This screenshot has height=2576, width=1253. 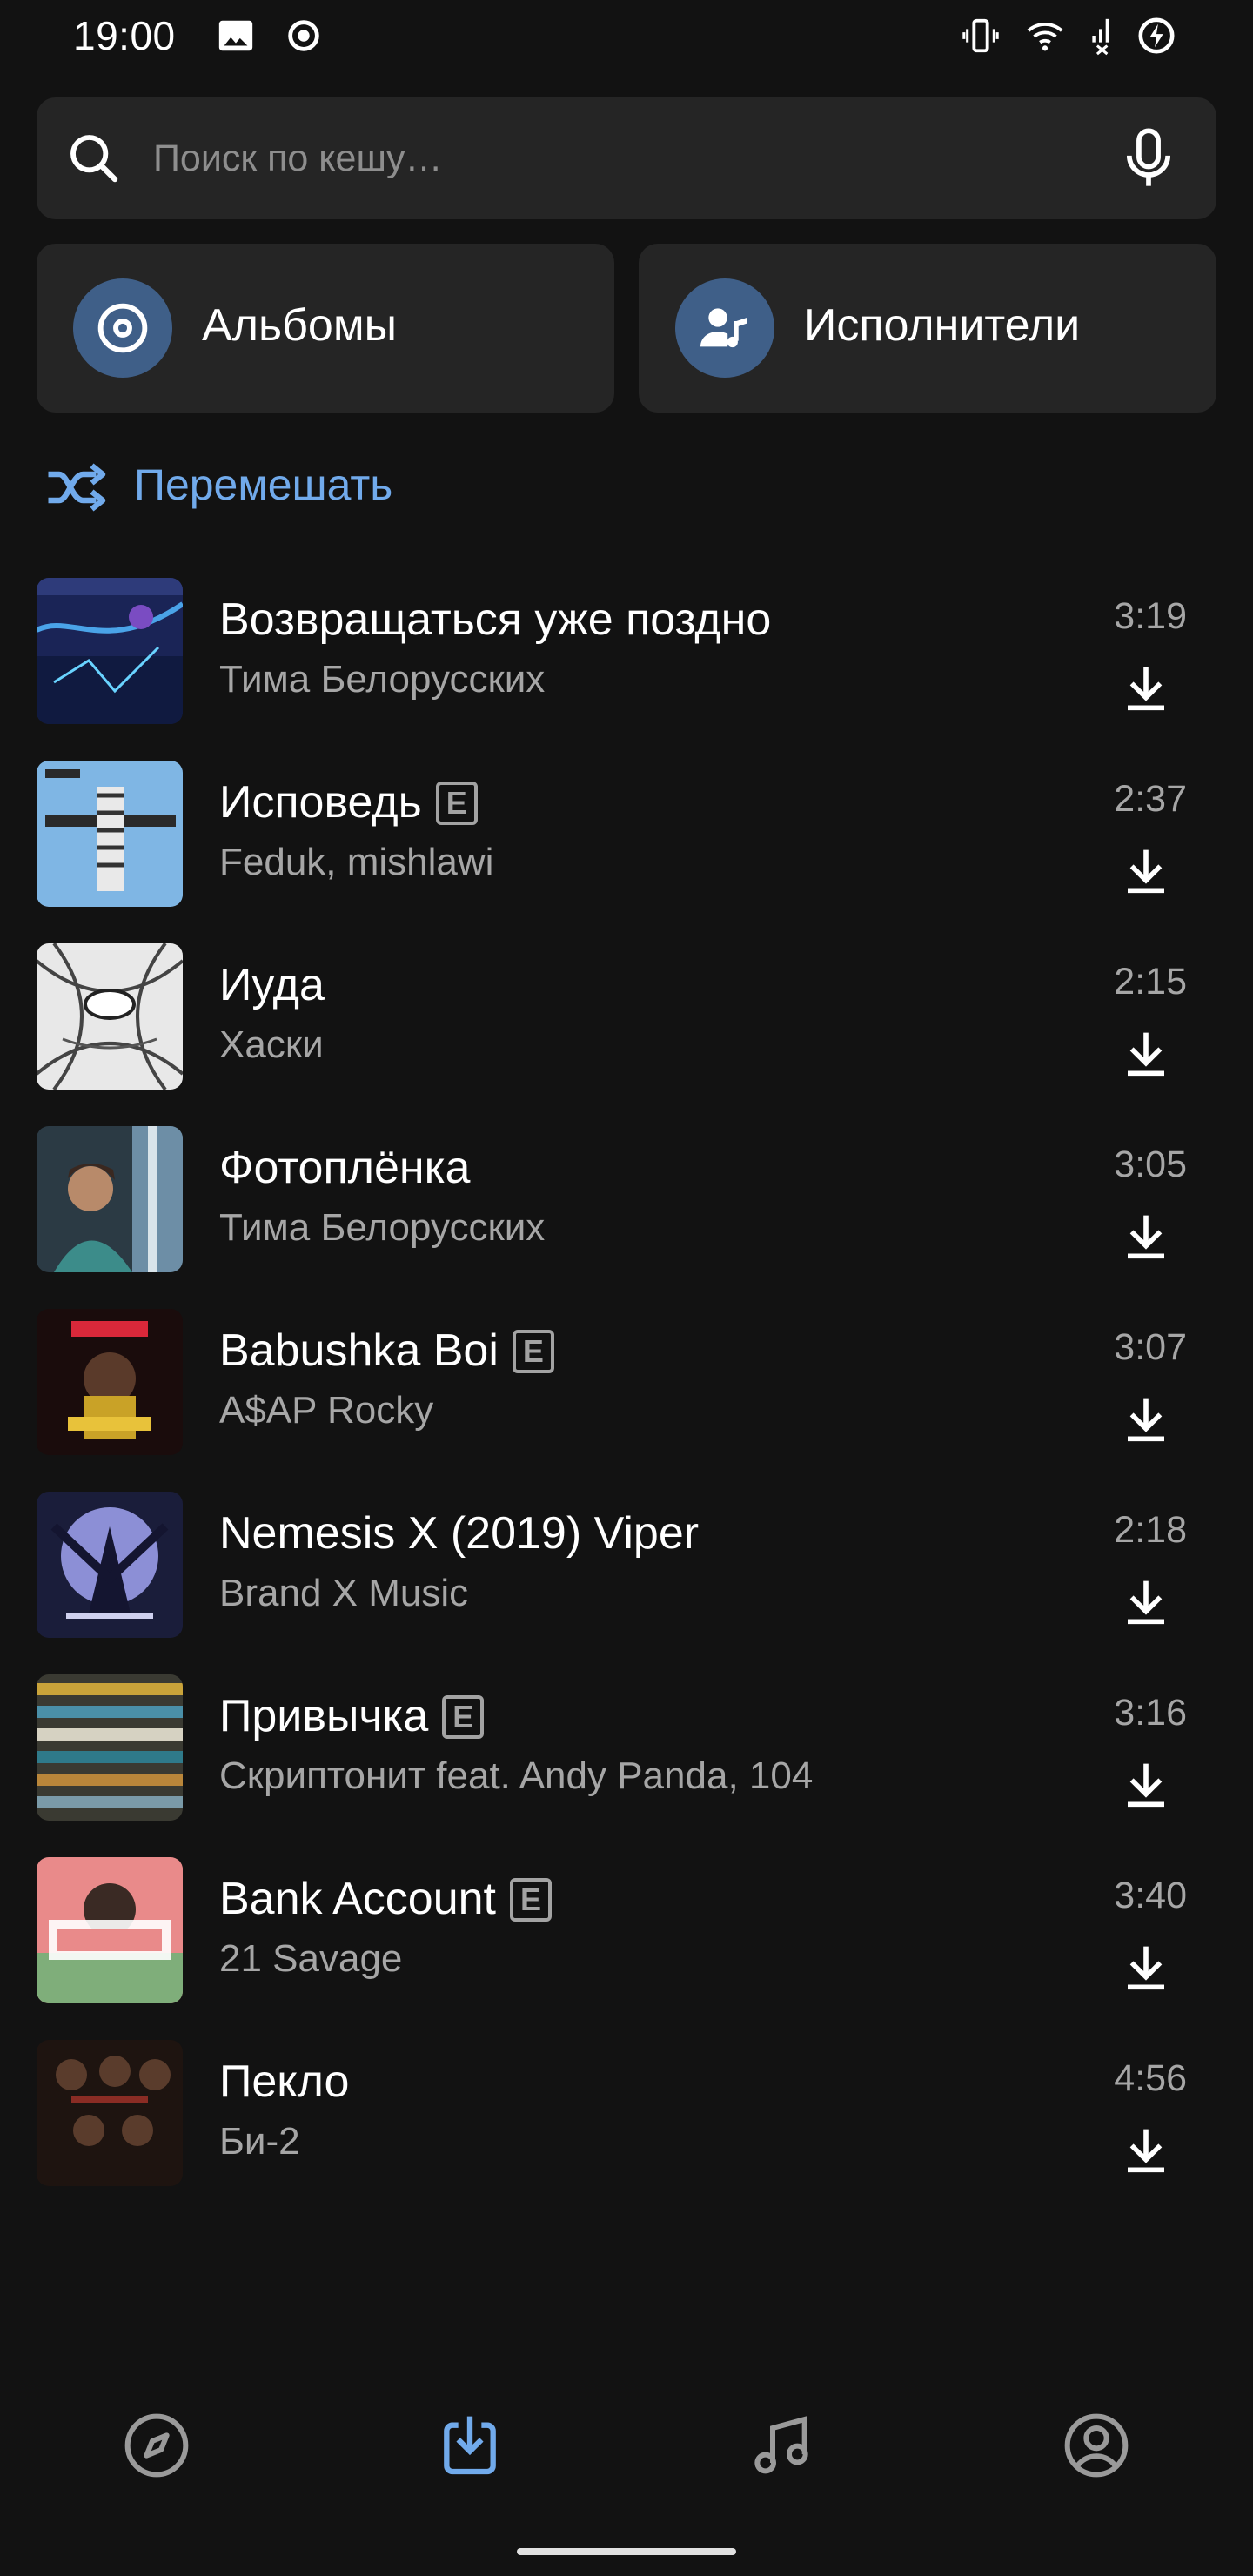 I want to click on shuffle-icon, so click(x=77, y=487).